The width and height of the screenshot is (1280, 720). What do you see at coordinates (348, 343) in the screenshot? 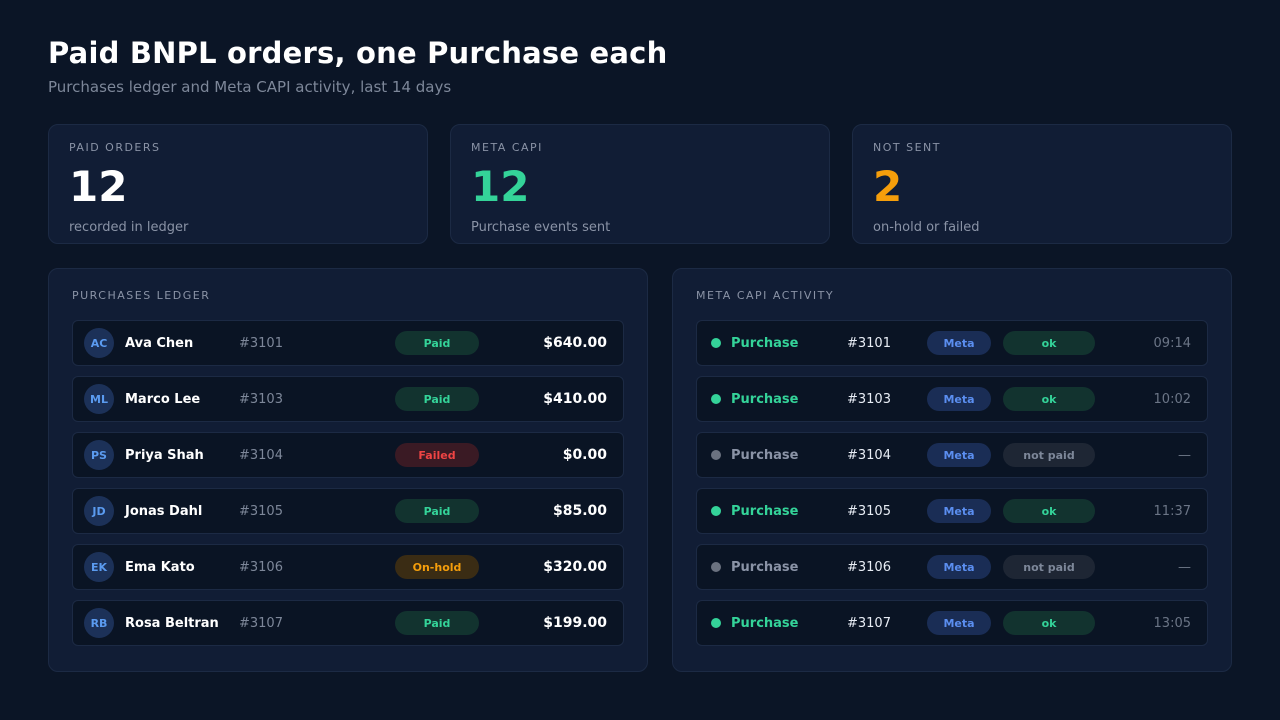
I see `ledger-row: AC Ava Chen #3101 Paid $640.00` at bounding box center [348, 343].